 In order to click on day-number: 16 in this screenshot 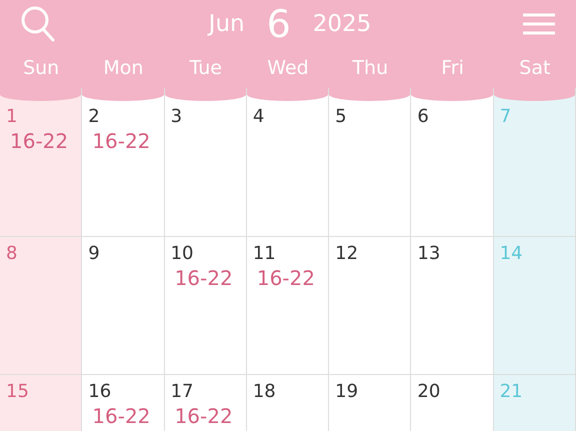, I will do `click(100, 392)`.